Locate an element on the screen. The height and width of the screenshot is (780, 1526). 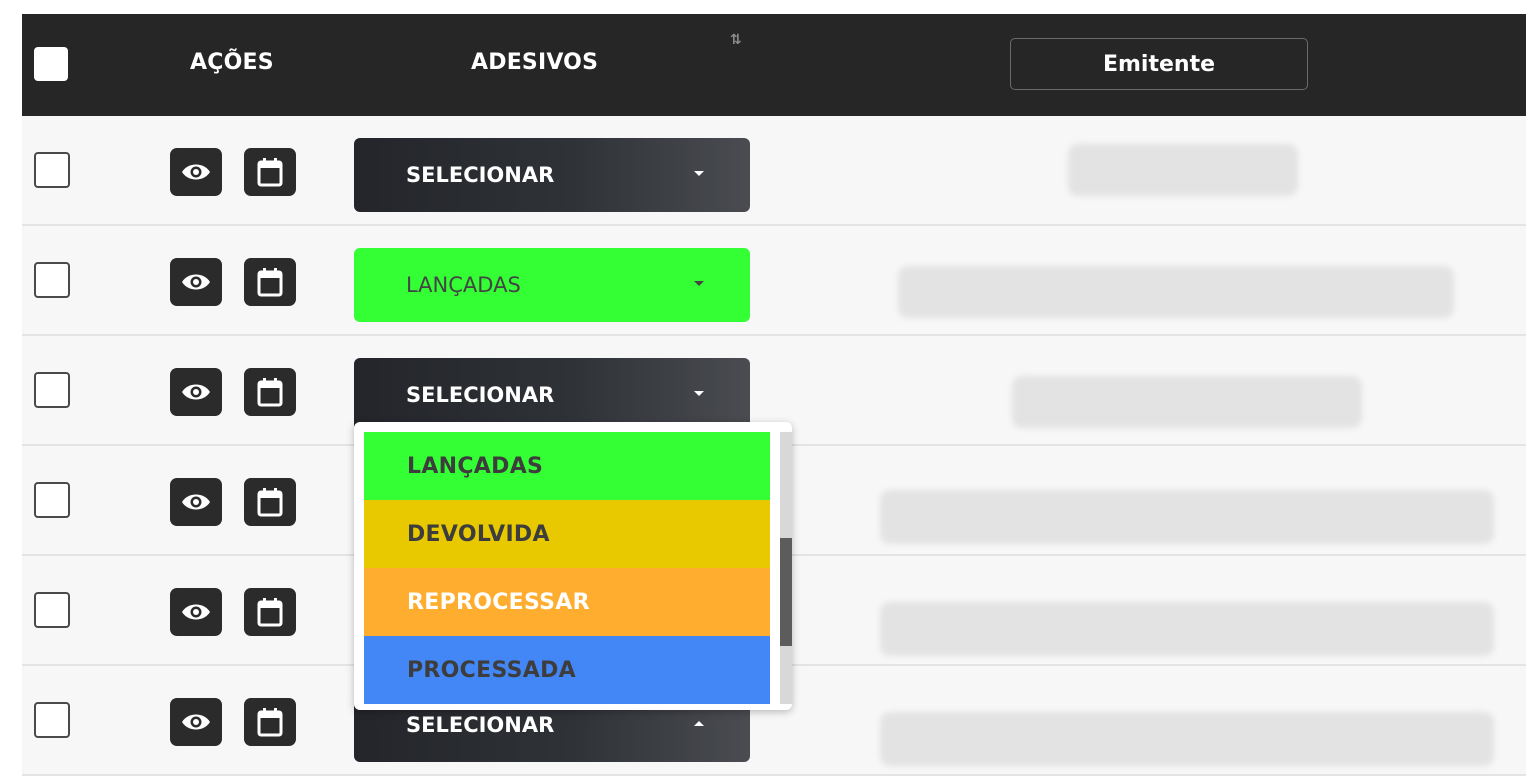
option-label: DEVOLVIDA is located at coordinates (478, 534).